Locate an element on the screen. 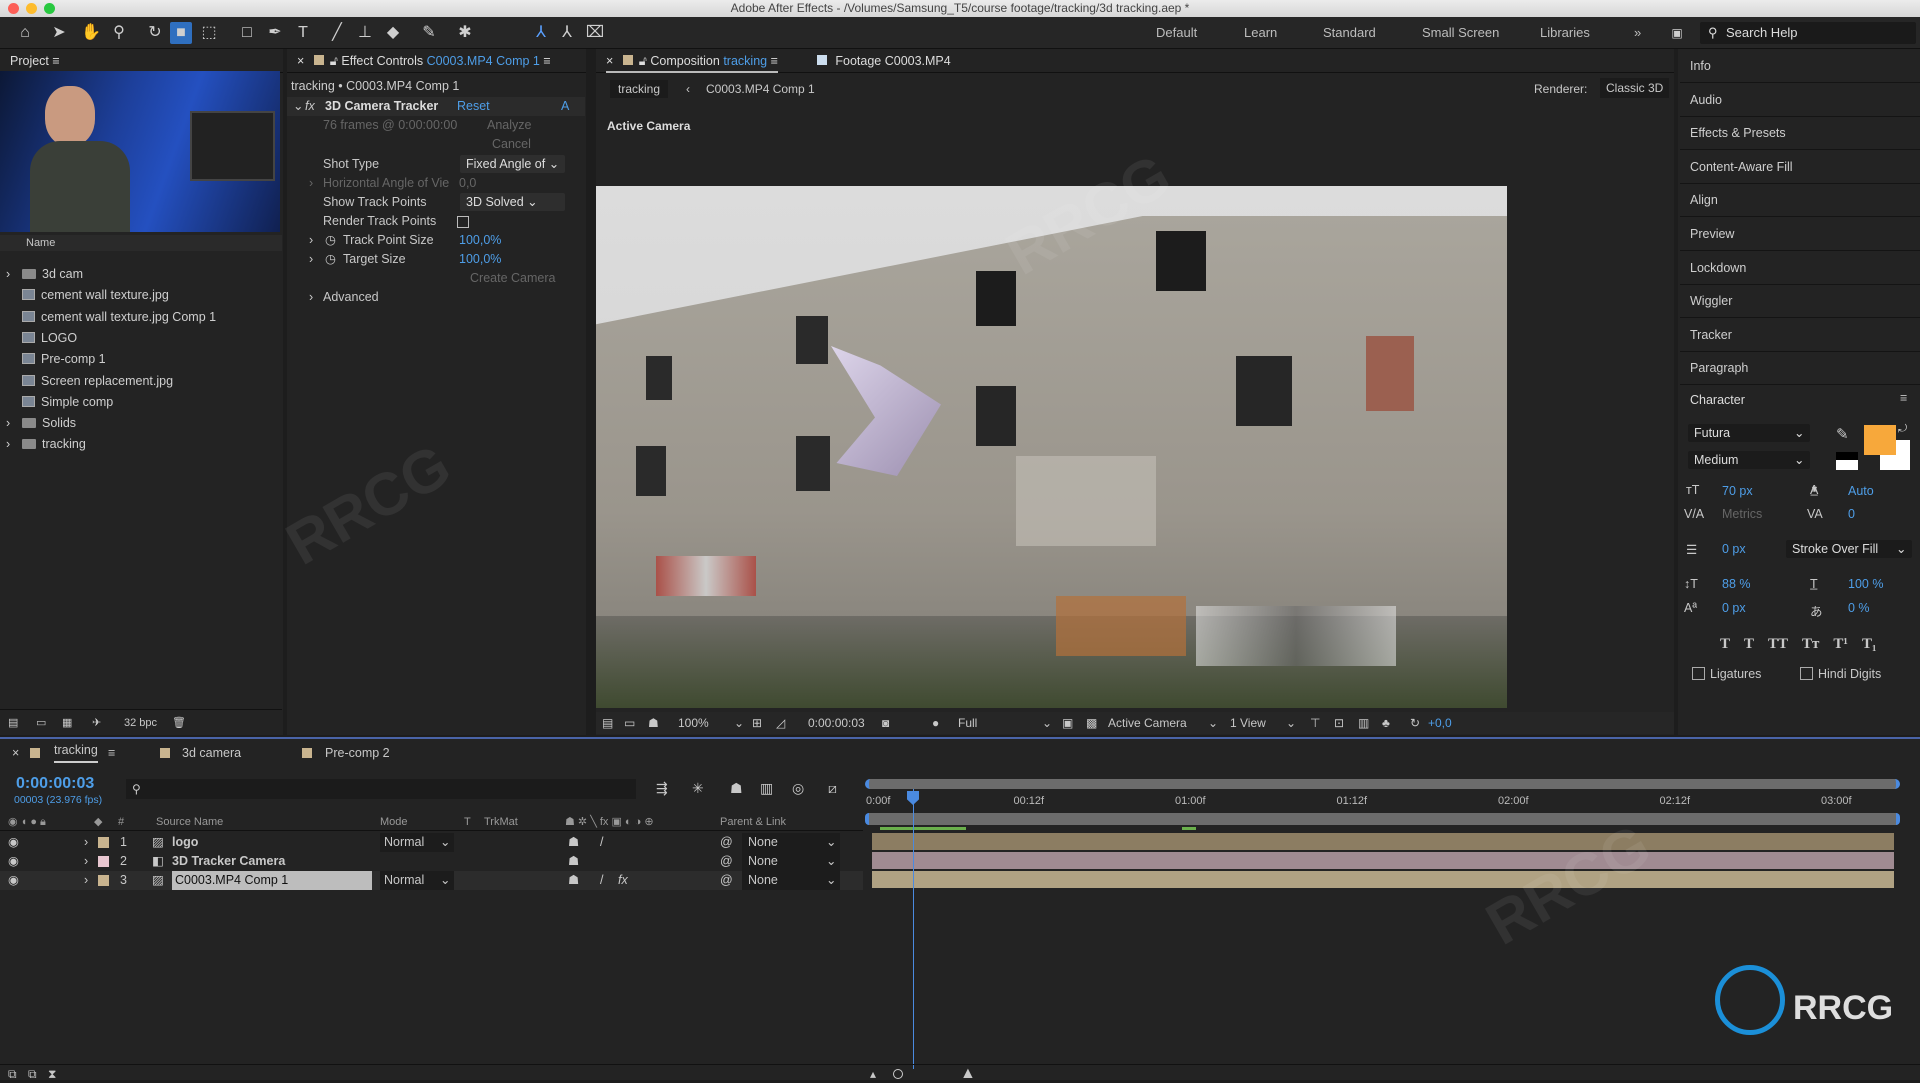 Image resolution: width=1920 pixels, height=1083 pixels. view-axis-icon: ⌧ is located at coordinates (595, 33).